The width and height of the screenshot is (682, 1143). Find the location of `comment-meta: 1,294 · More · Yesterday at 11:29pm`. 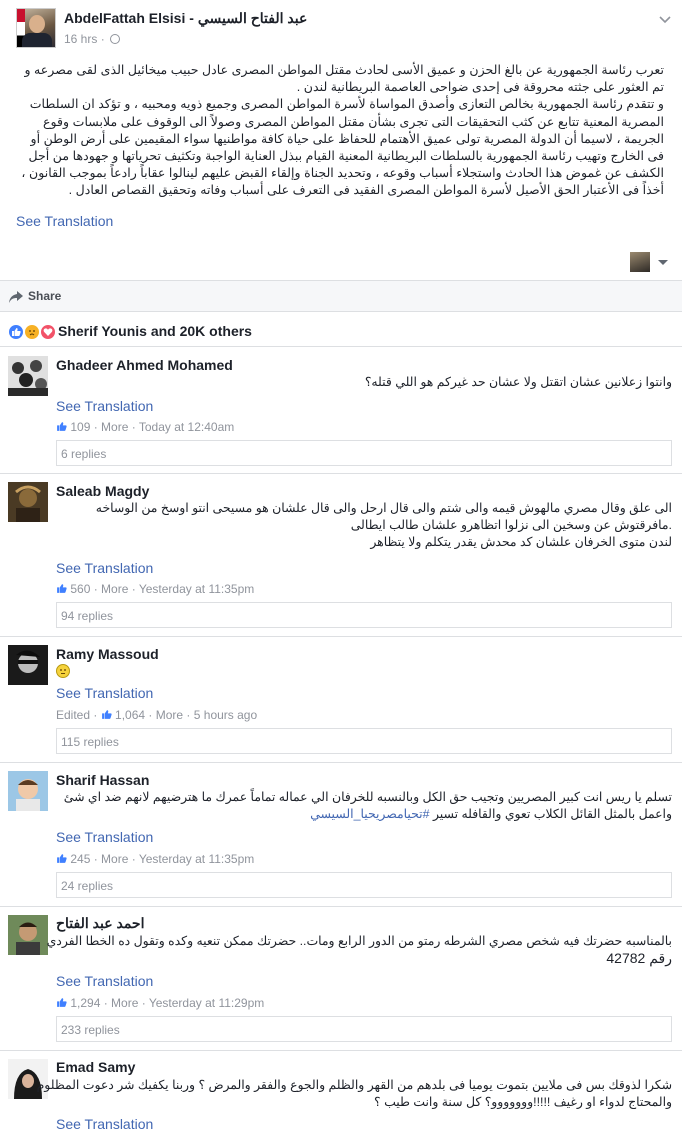

comment-meta: 1,294 · More · Yesterday at 11:29pm is located at coordinates (160, 1003).